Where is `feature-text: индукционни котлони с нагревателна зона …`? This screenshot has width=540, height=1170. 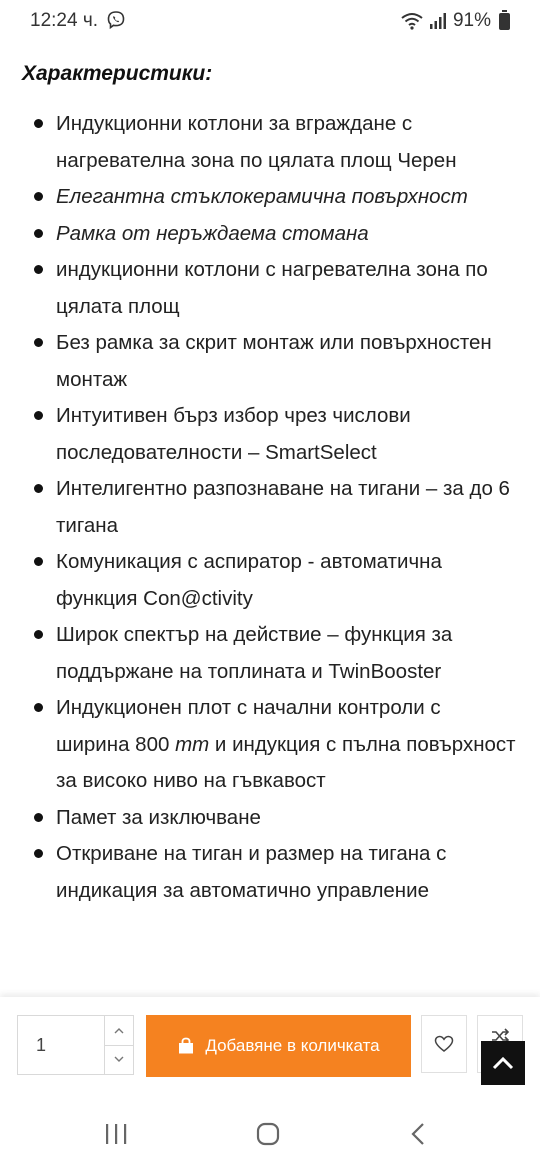 feature-text: индукционни котлони с нагревателна зона … is located at coordinates (272, 288).